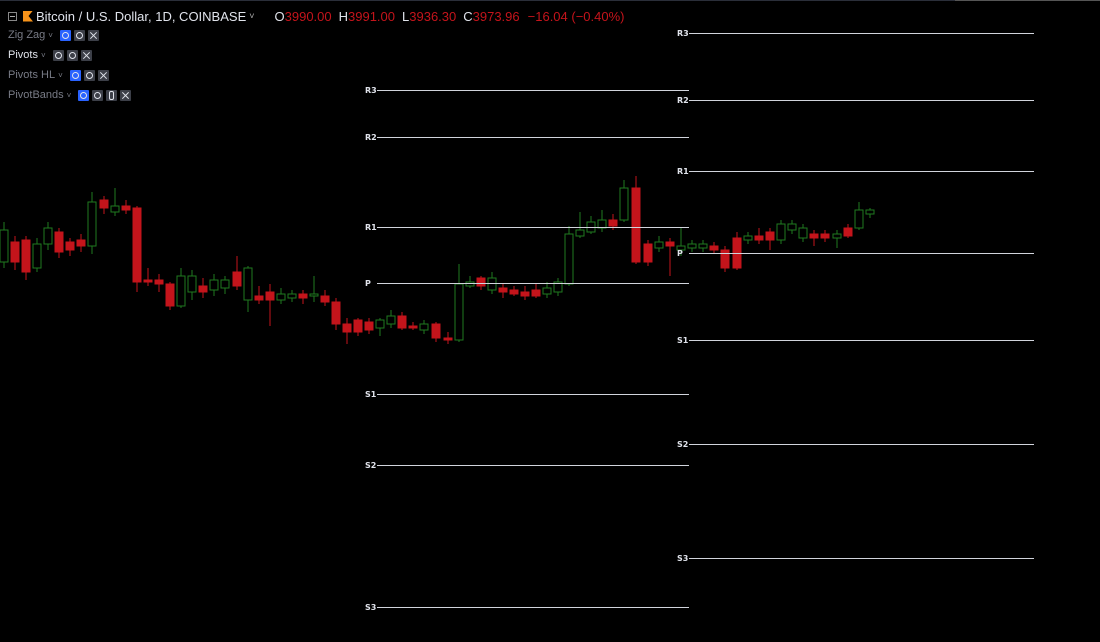 The height and width of the screenshot is (642, 1100). What do you see at coordinates (368, 283) in the screenshot?
I see `pivot1-p-label: P` at bounding box center [368, 283].